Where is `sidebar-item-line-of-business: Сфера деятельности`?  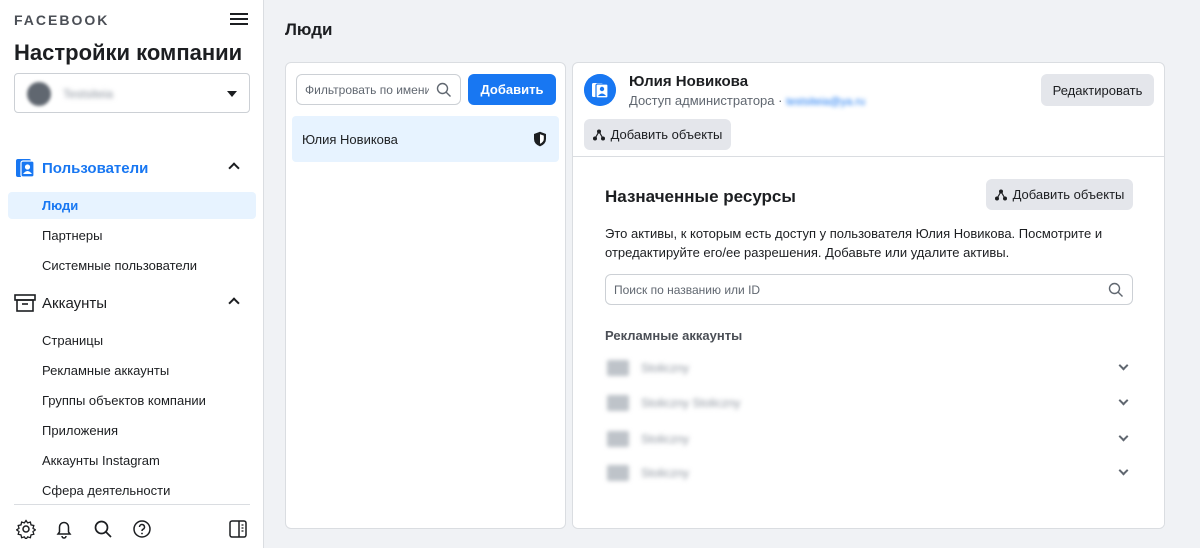 sidebar-item-line-of-business: Сфера деятельности is located at coordinates (132, 490).